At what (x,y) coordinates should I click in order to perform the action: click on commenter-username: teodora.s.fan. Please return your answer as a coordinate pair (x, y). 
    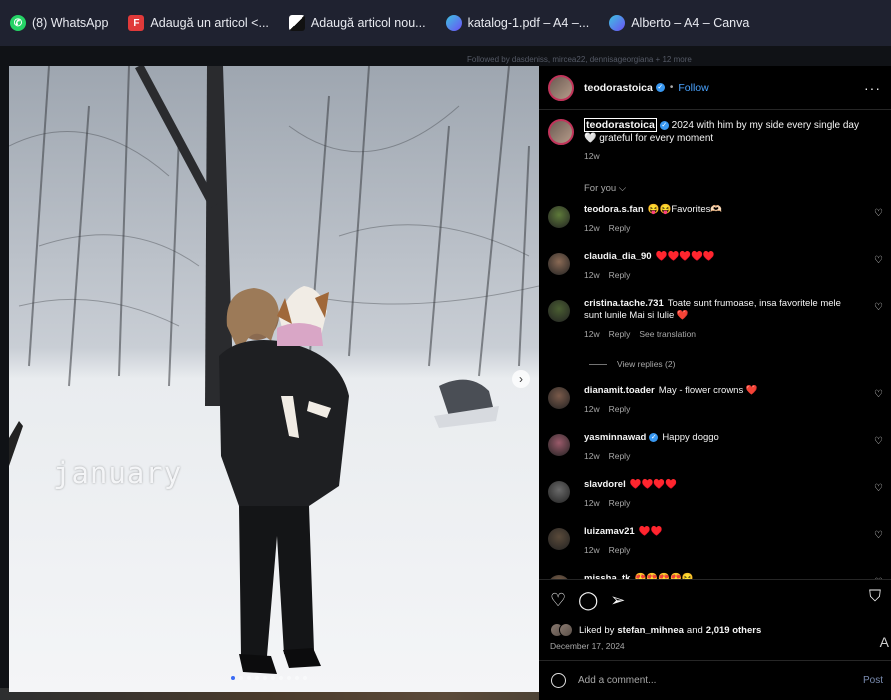
    Looking at the image, I should click on (614, 209).